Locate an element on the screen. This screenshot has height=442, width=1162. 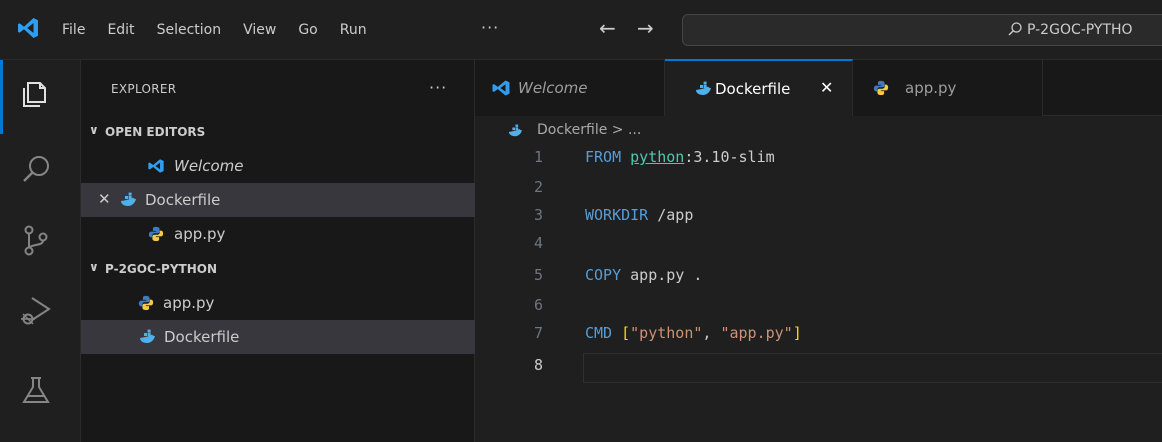
command-center-search: P-2GOC-PYTHO is located at coordinates (922, 30).